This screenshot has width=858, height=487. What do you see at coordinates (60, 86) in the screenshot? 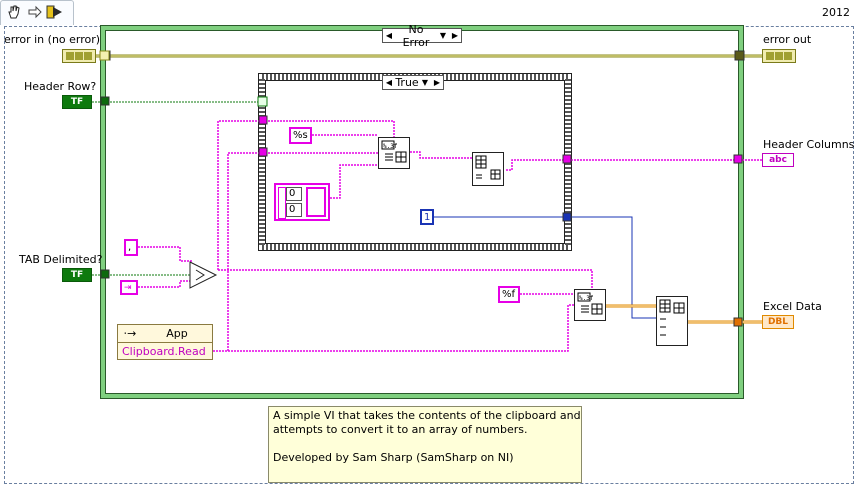
I see `header-row-label: Header Row?` at bounding box center [60, 86].